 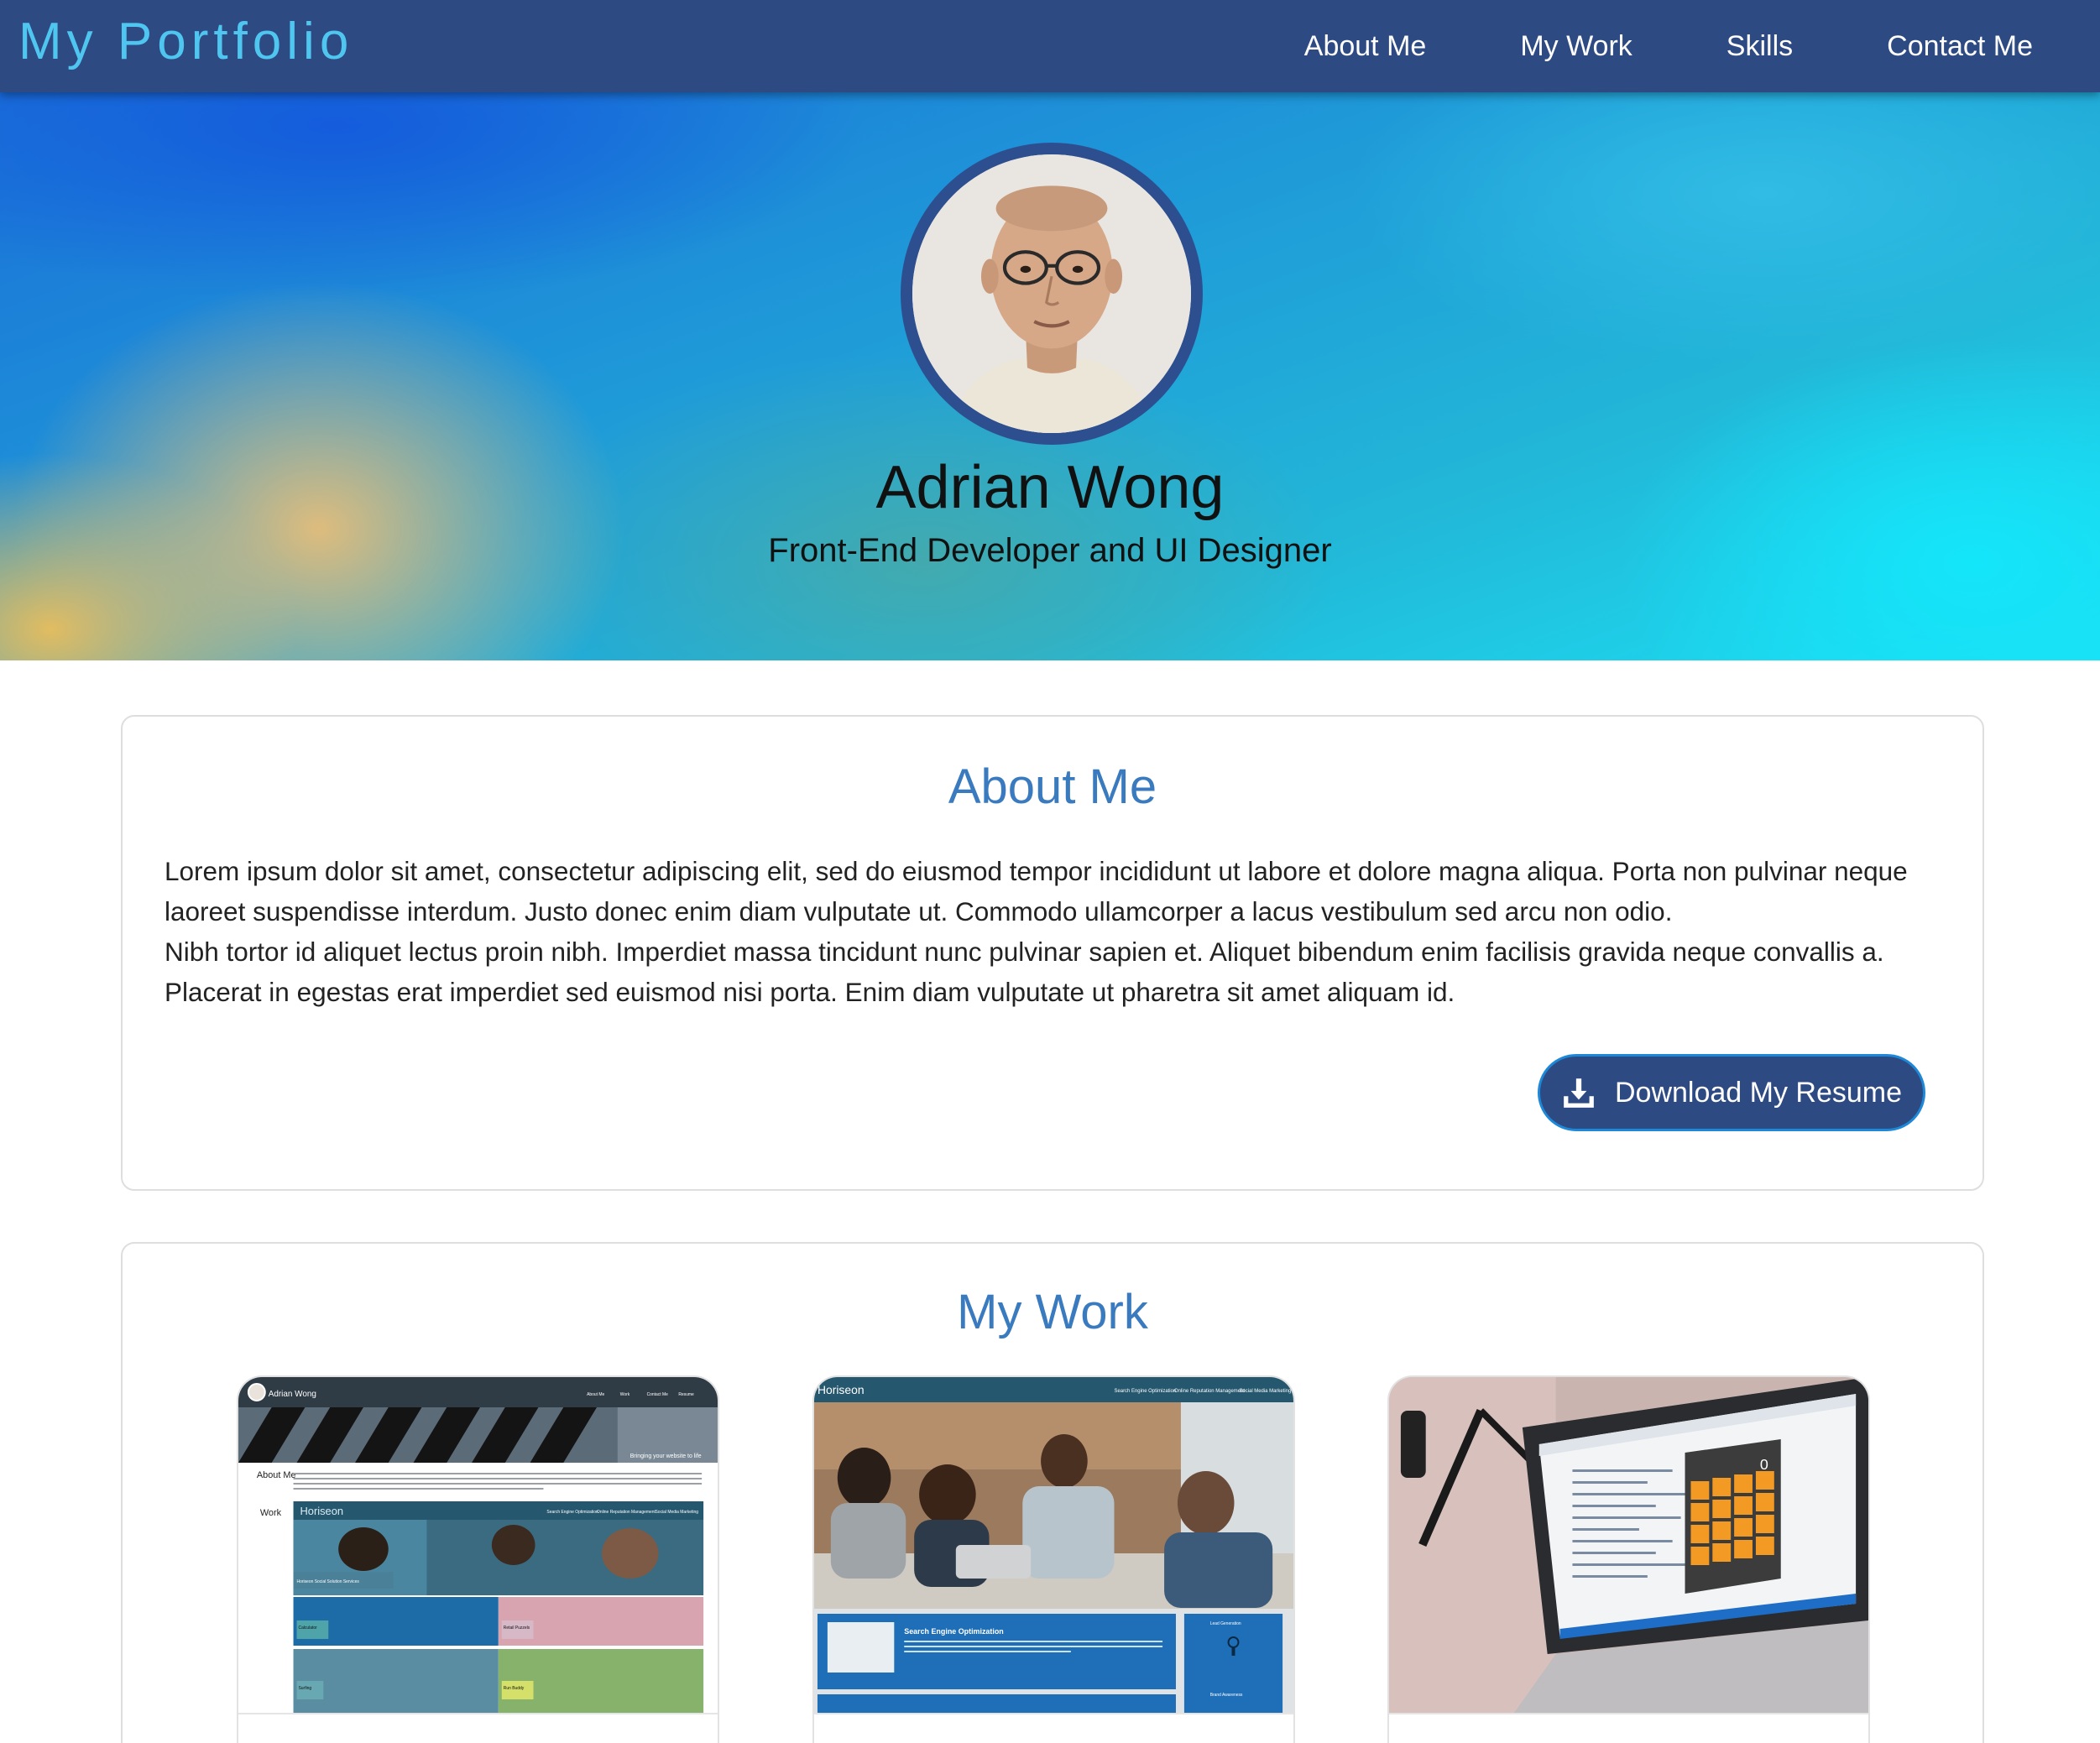 What do you see at coordinates (186, 41) in the screenshot?
I see `brand-logo: My Portfolio` at bounding box center [186, 41].